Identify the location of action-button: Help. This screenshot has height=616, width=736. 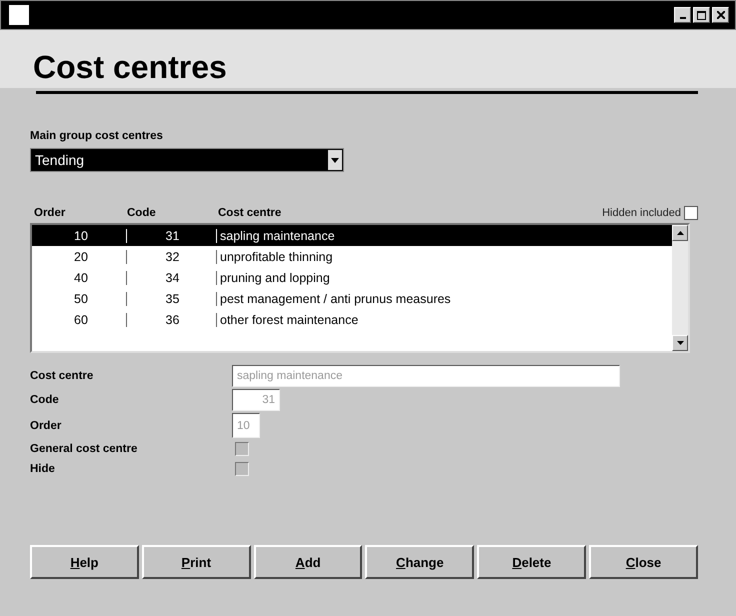
(84, 562).